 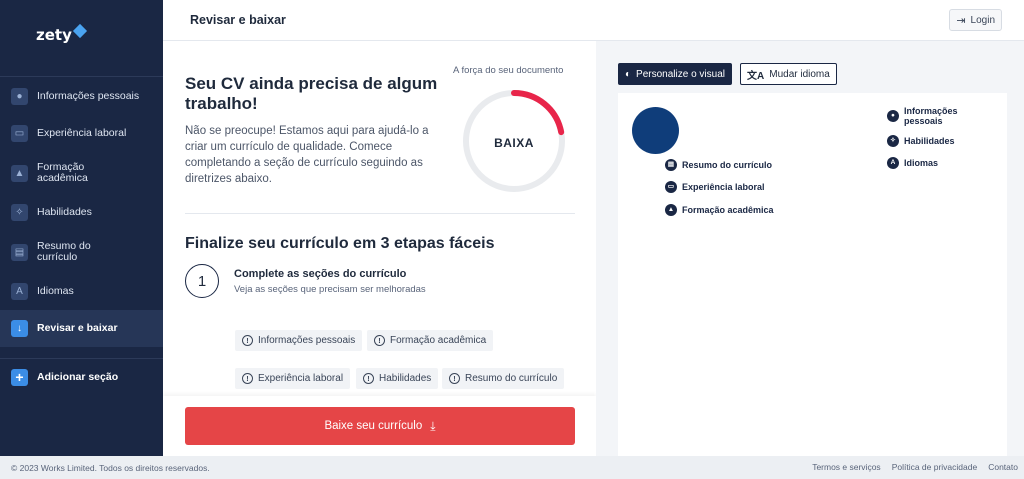 What do you see at coordinates (433, 425) in the screenshot?
I see `download-icon: ⤓` at bounding box center [433, 425].